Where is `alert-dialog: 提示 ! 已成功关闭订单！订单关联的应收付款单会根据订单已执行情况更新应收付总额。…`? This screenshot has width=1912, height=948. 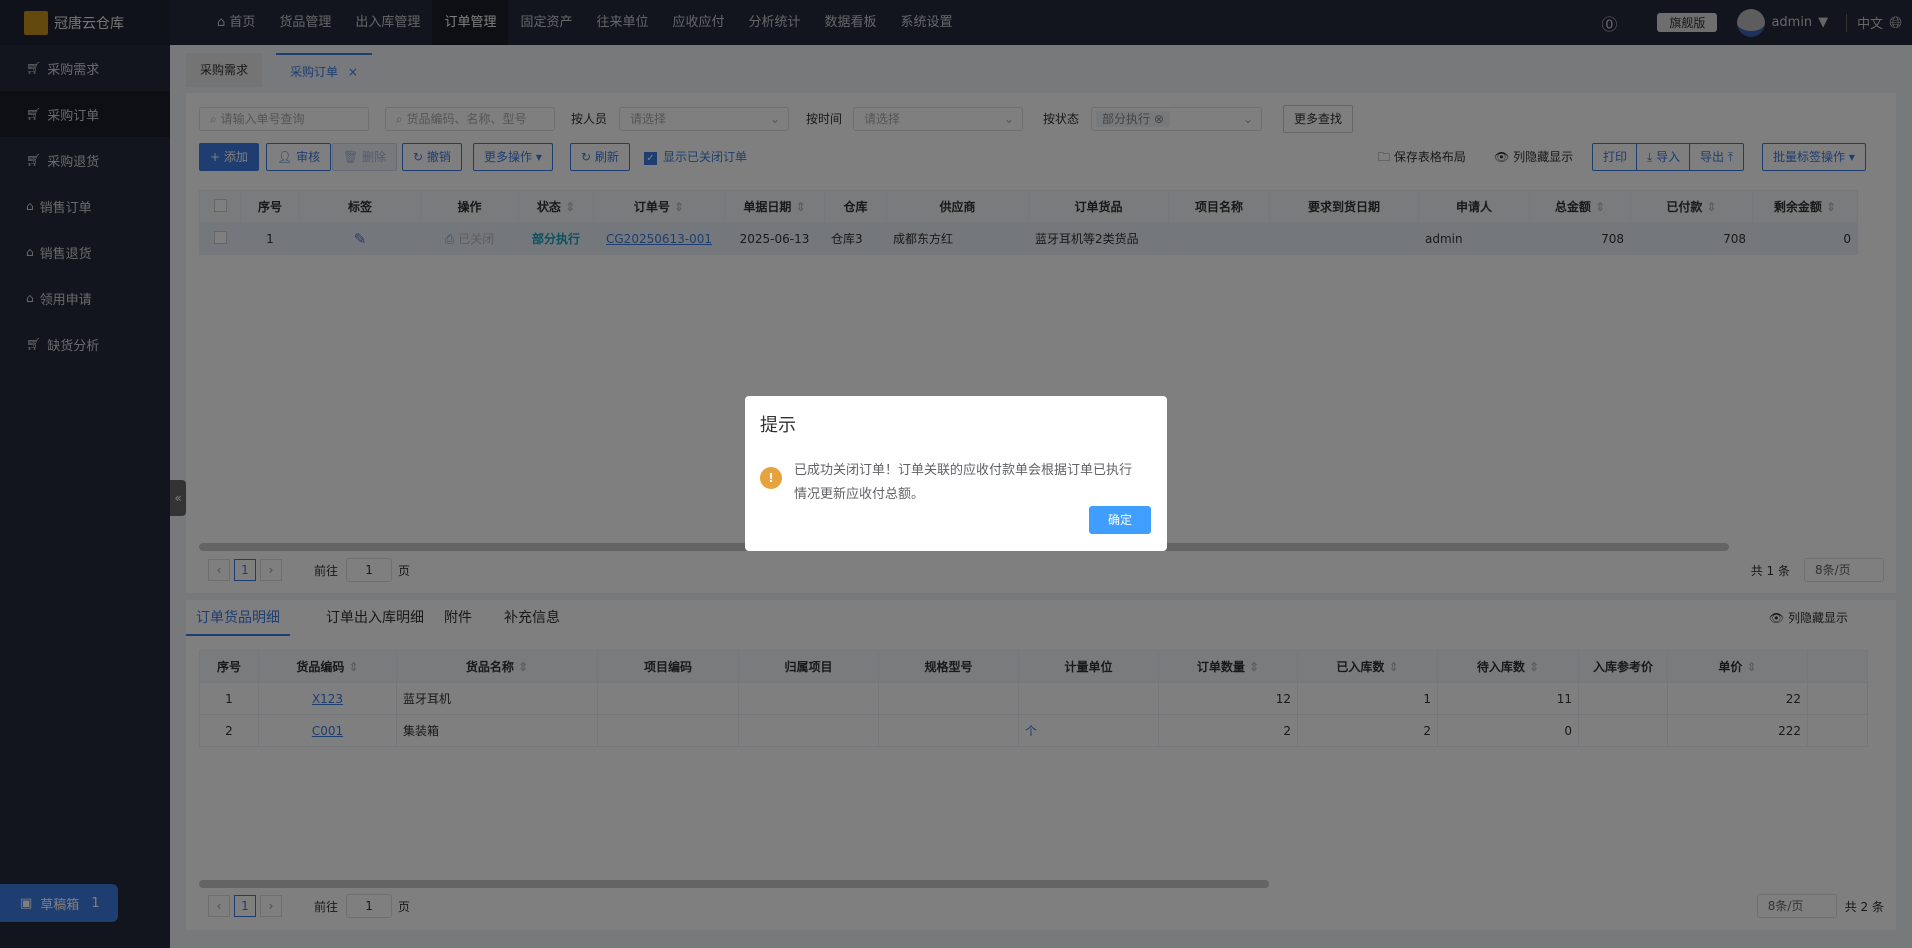
alert-dialog: 提示 ! 已成功关闭订单！订单关联的应收付款单会根据订单已执行情况更新应收付总额。… is located at coordinates (956, 473).